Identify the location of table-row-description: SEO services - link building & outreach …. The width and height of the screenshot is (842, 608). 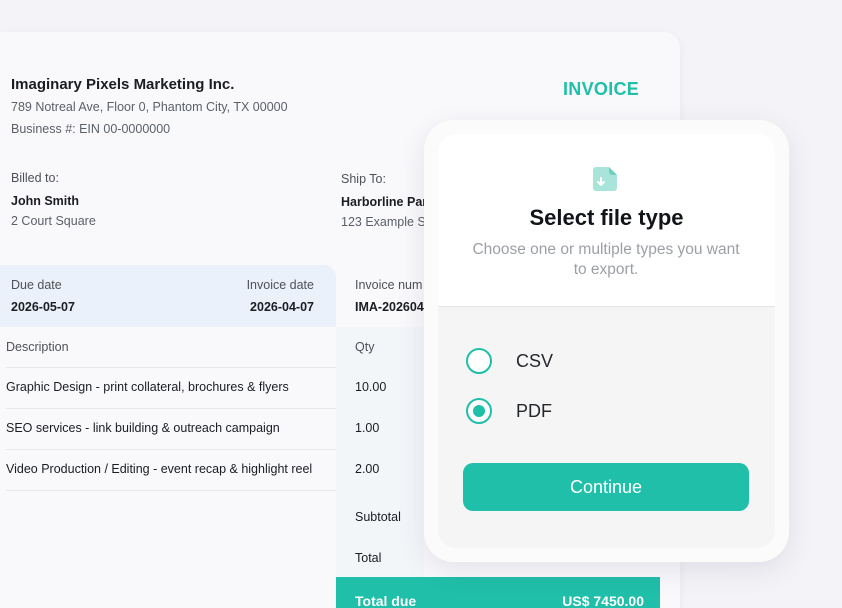
(143, 428).